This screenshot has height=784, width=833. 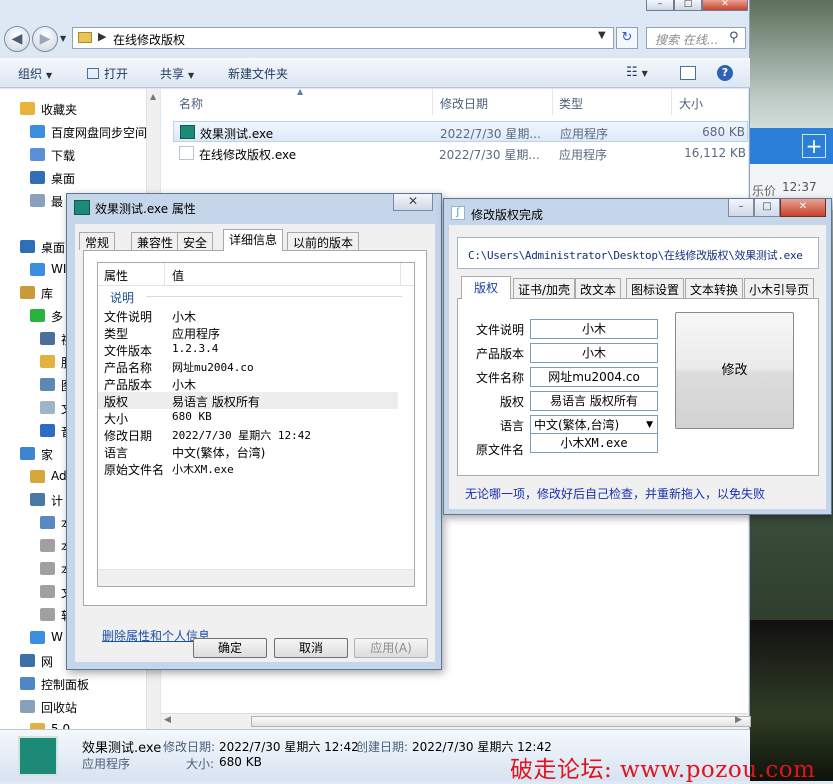 What do you see at coordinates (460, 153) in the screenshot?
I see `file-row: 在线修改版权.exe 2022/7/30 星期... 应用程序 16,112 KB` at bounding box center [460, 153].